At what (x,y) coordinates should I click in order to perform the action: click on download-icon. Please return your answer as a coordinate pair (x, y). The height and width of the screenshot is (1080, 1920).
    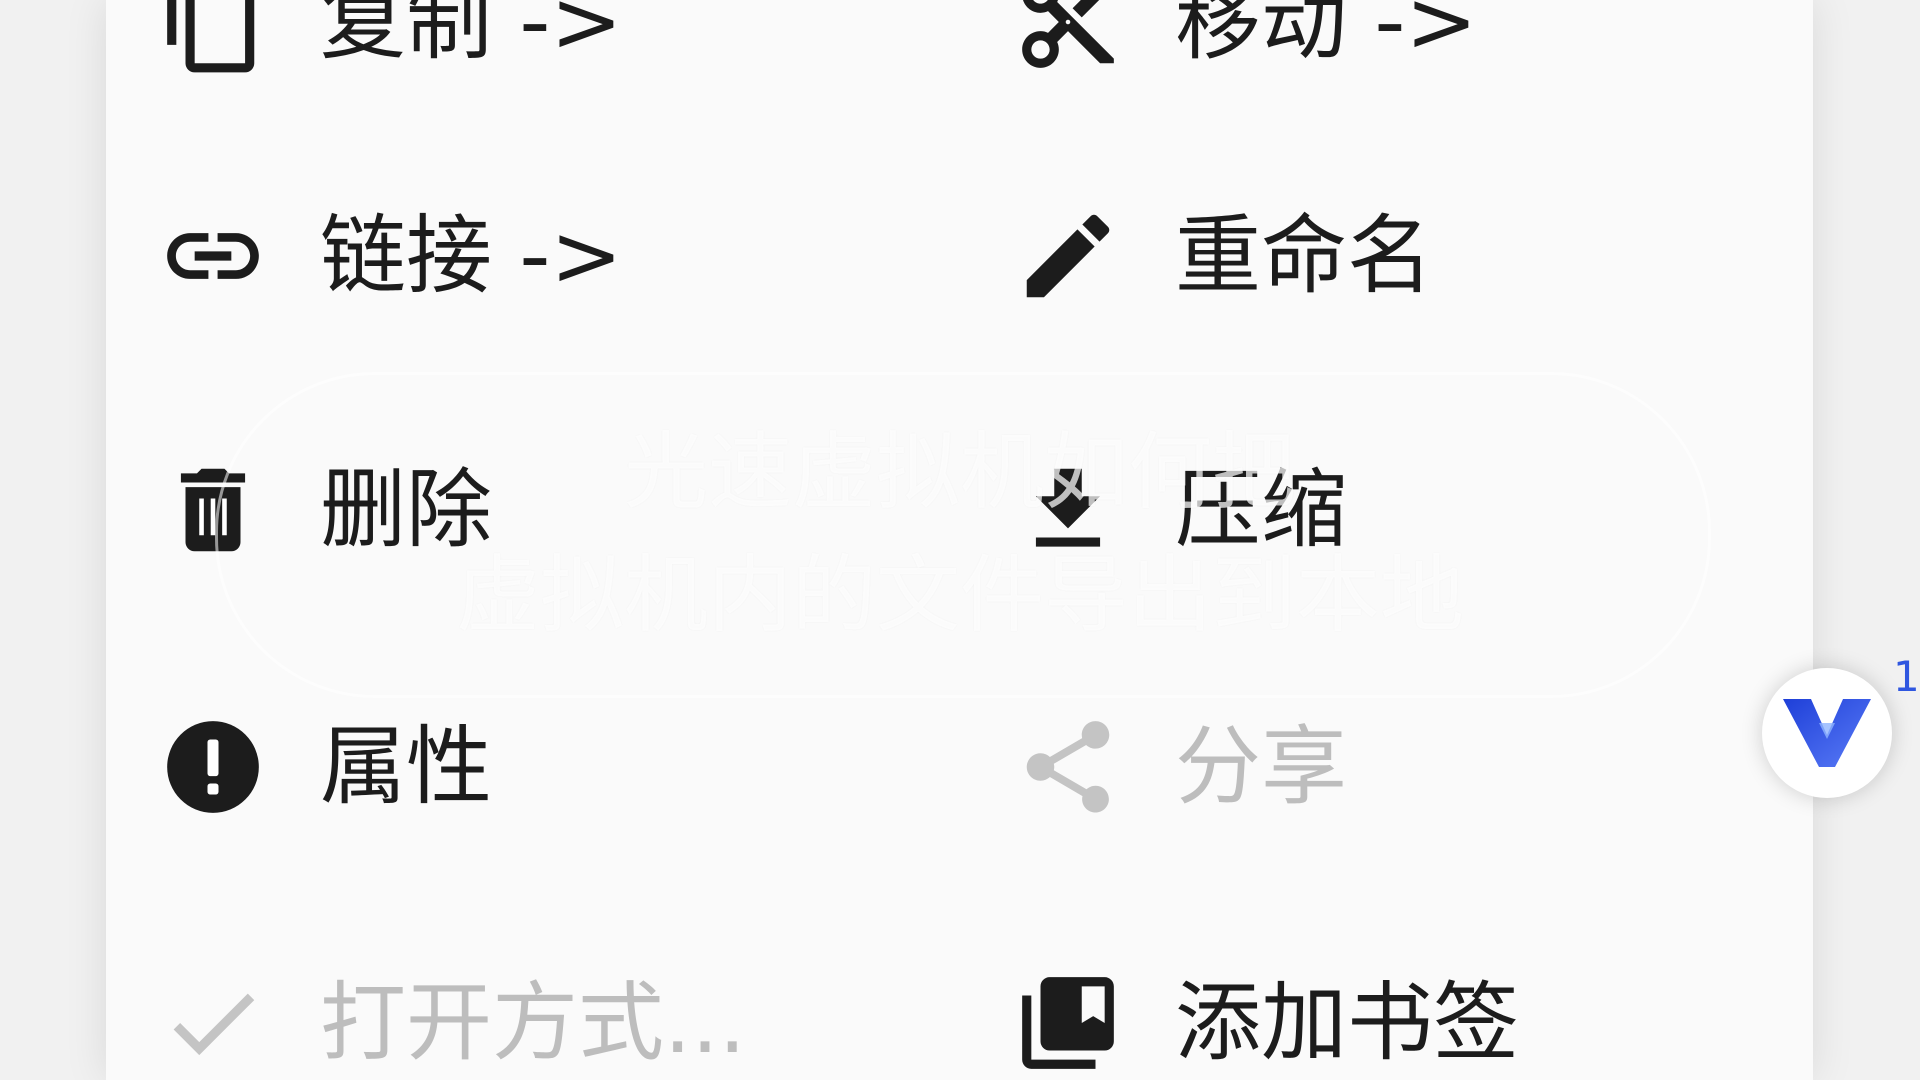
    Looking at the image, I should click on (1068, 510).